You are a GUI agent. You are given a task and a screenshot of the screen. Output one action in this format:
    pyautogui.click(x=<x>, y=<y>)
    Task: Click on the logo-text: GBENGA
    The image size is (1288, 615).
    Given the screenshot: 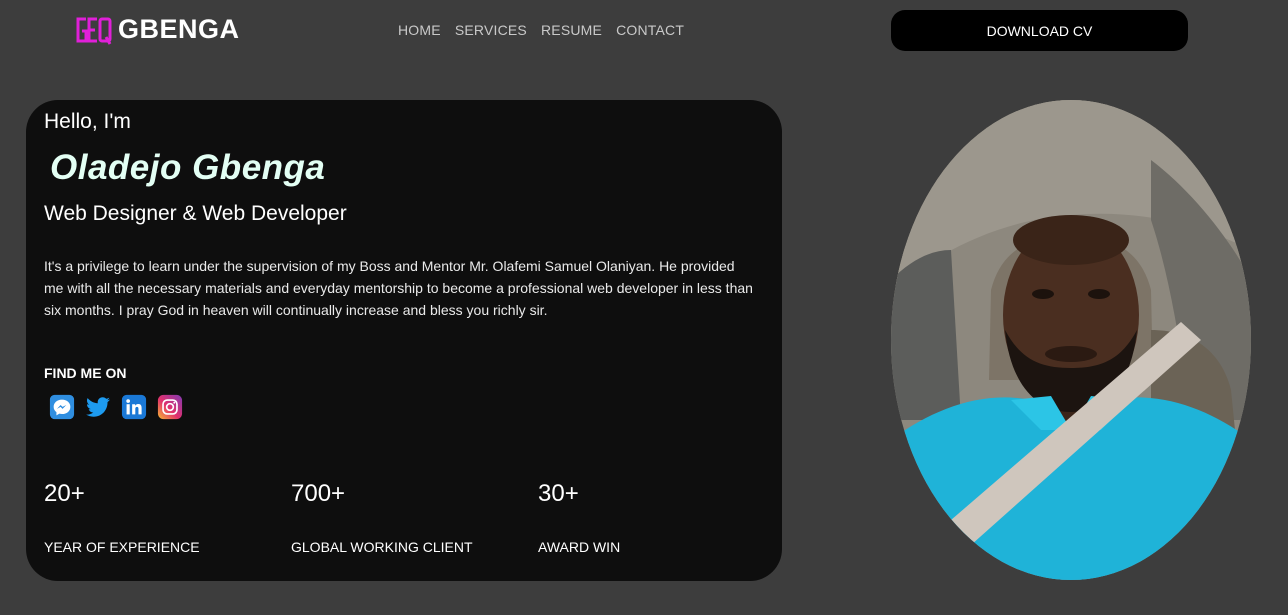 What is the action you would take?
    pyautogui.click(x=179, y=29)
    